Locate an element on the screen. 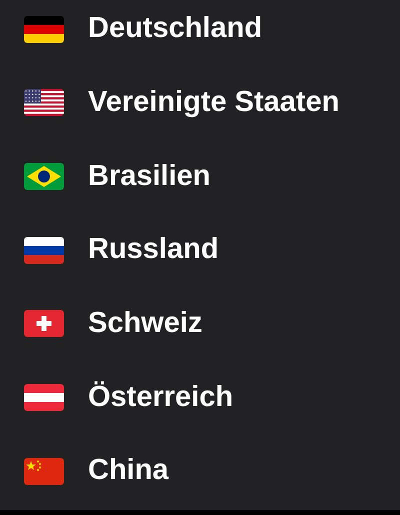 The width and height of the screenshot is (400, 515). country-name: Russland is located at coordinates (153, 250).